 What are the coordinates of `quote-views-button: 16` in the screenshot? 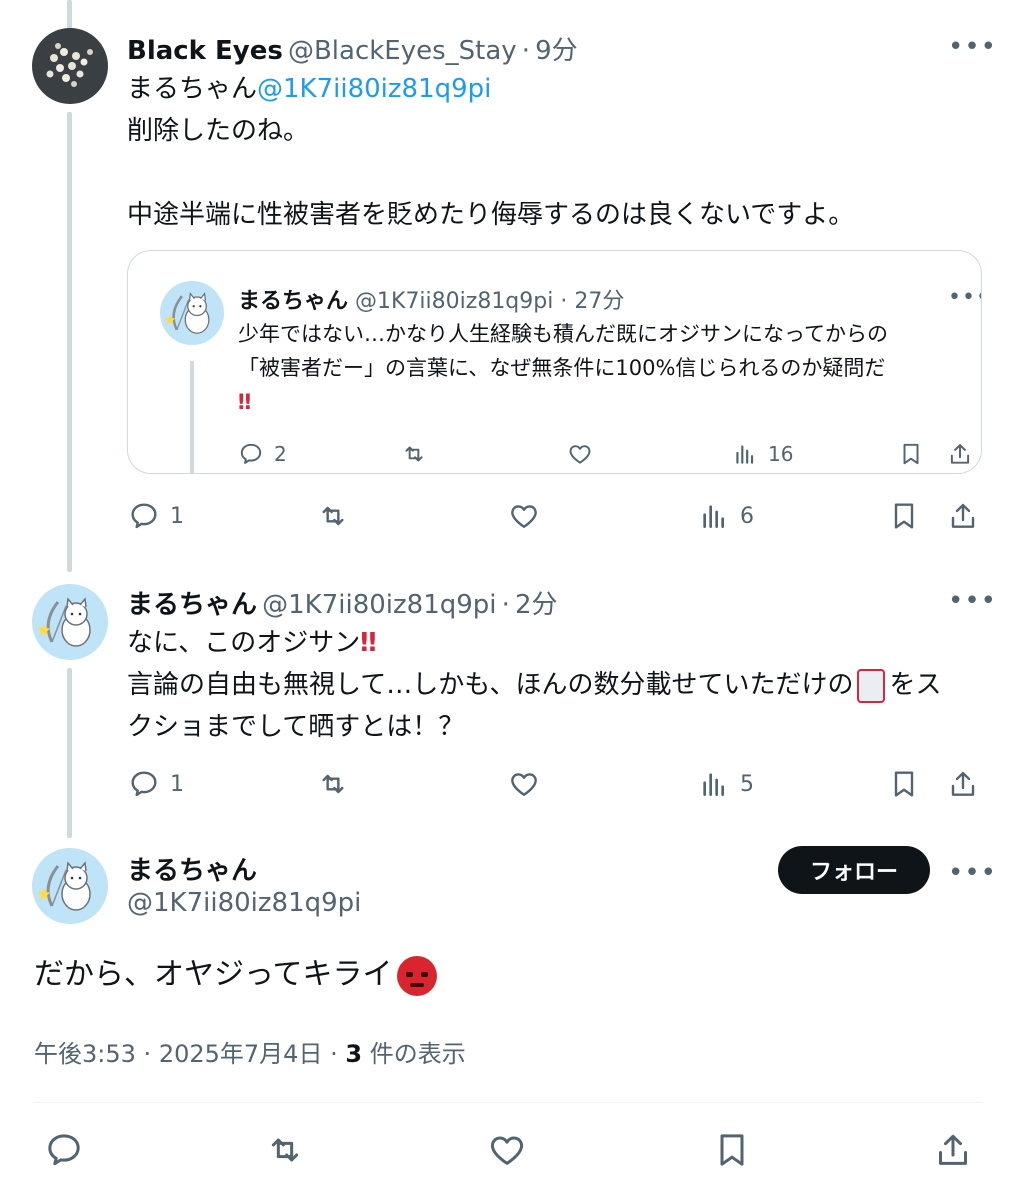 It's located at (762, 454).